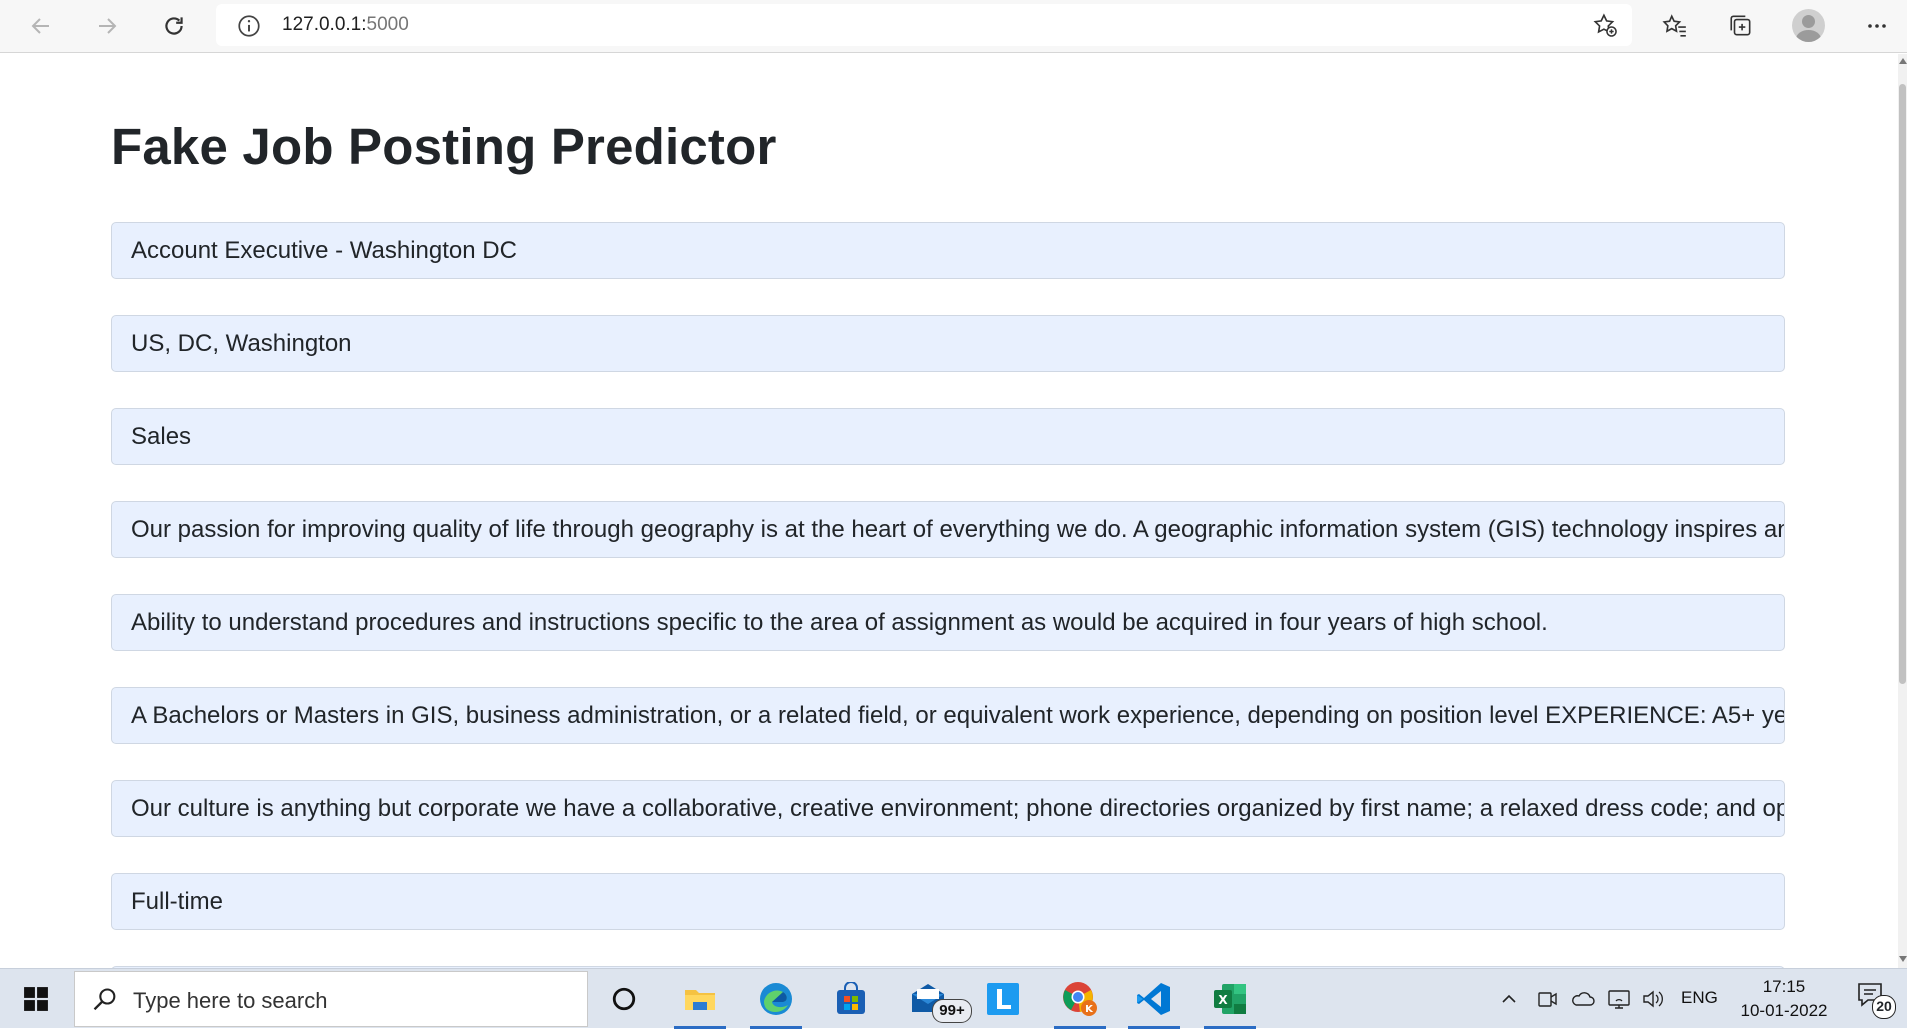 Image resolution: width=1907 pixels, height=1029 pixels. I want to click on collections-button, so click(1741, 26).